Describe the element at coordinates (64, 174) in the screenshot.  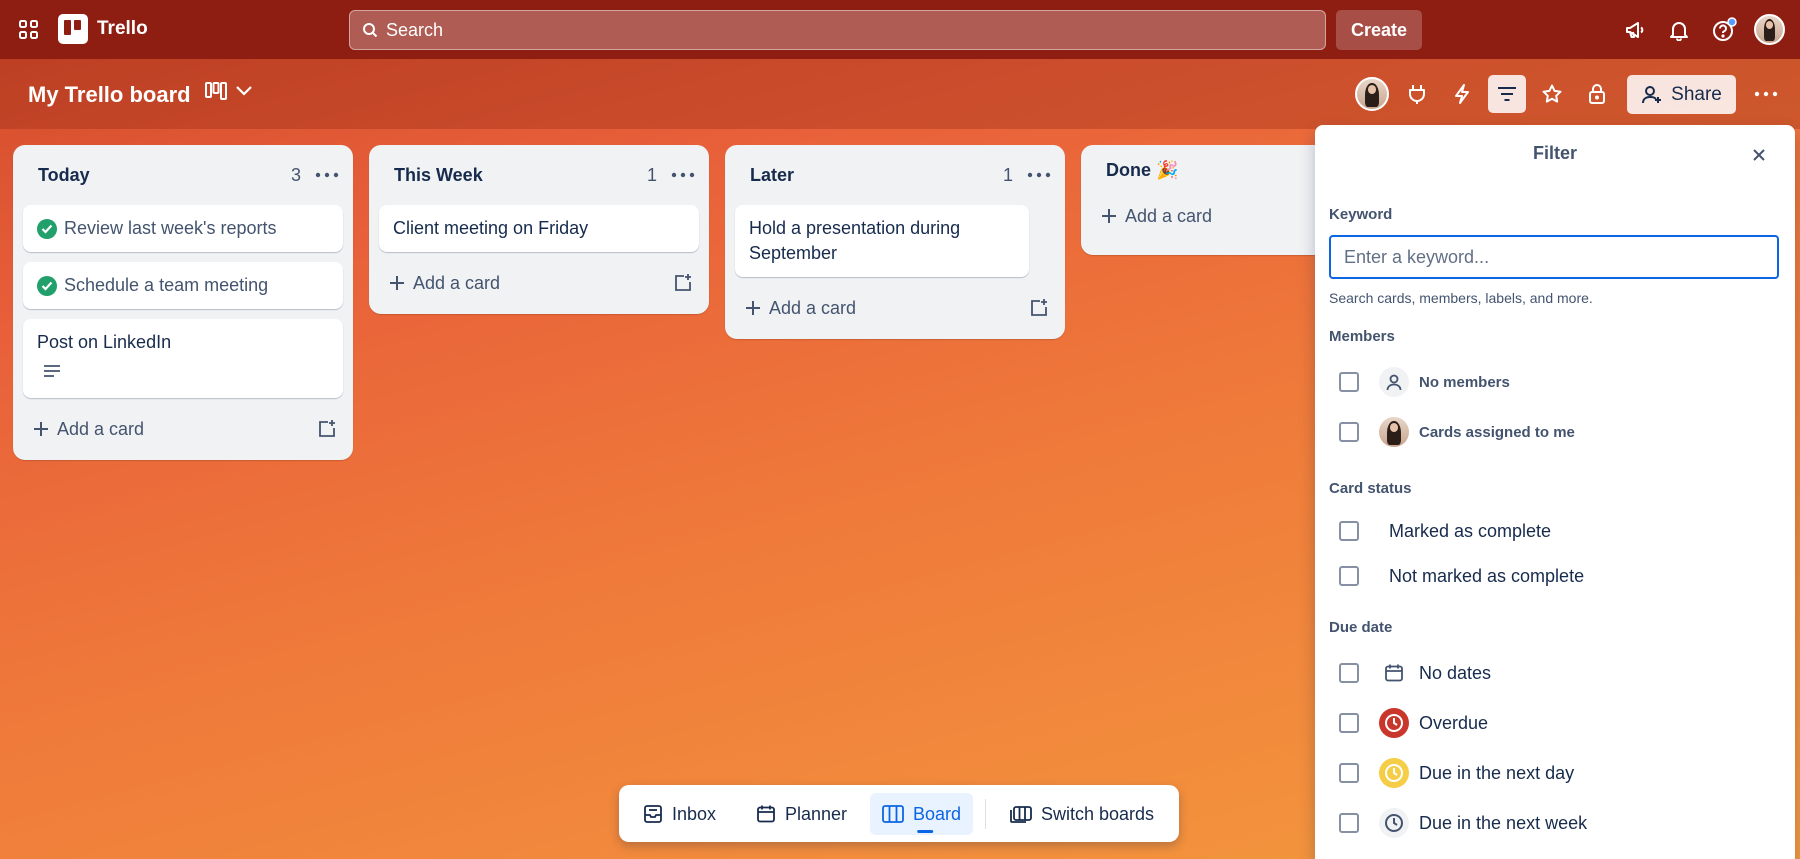
I see `list-title: Today` at that location.